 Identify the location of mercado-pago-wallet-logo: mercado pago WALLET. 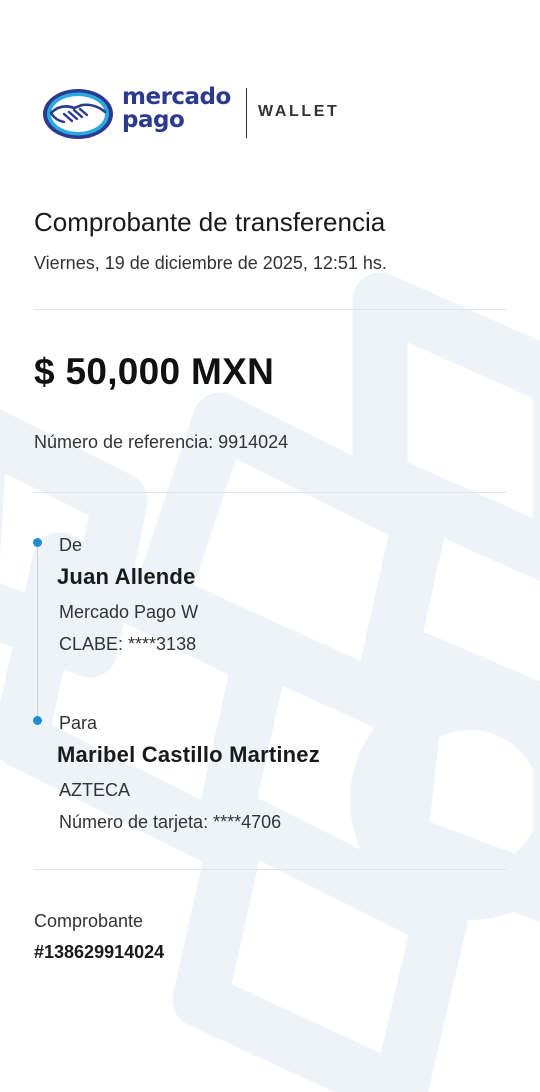
(197, 114).